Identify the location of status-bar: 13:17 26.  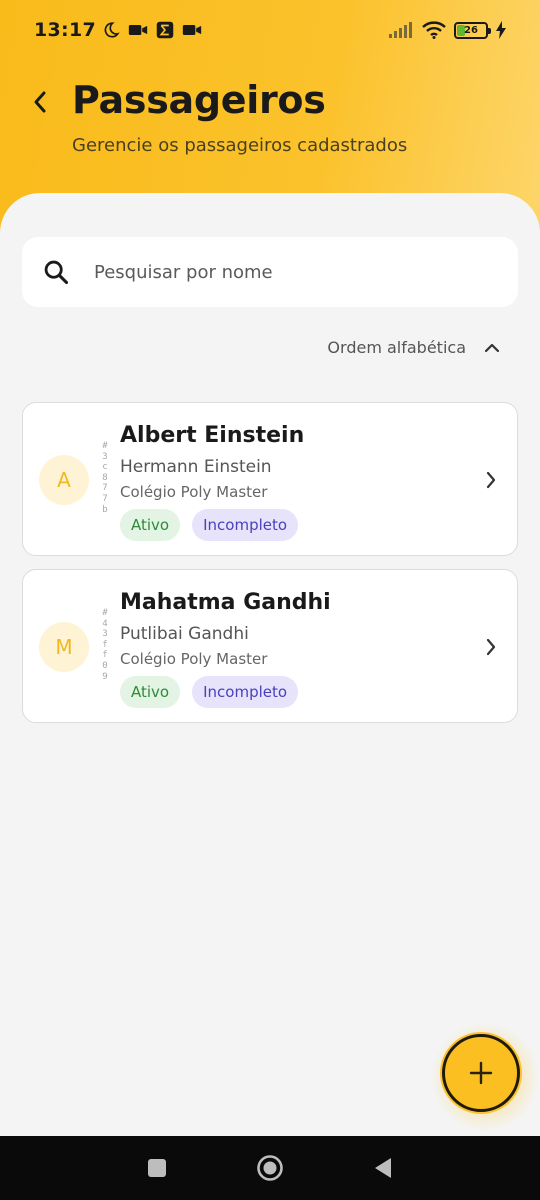
(270, 30).